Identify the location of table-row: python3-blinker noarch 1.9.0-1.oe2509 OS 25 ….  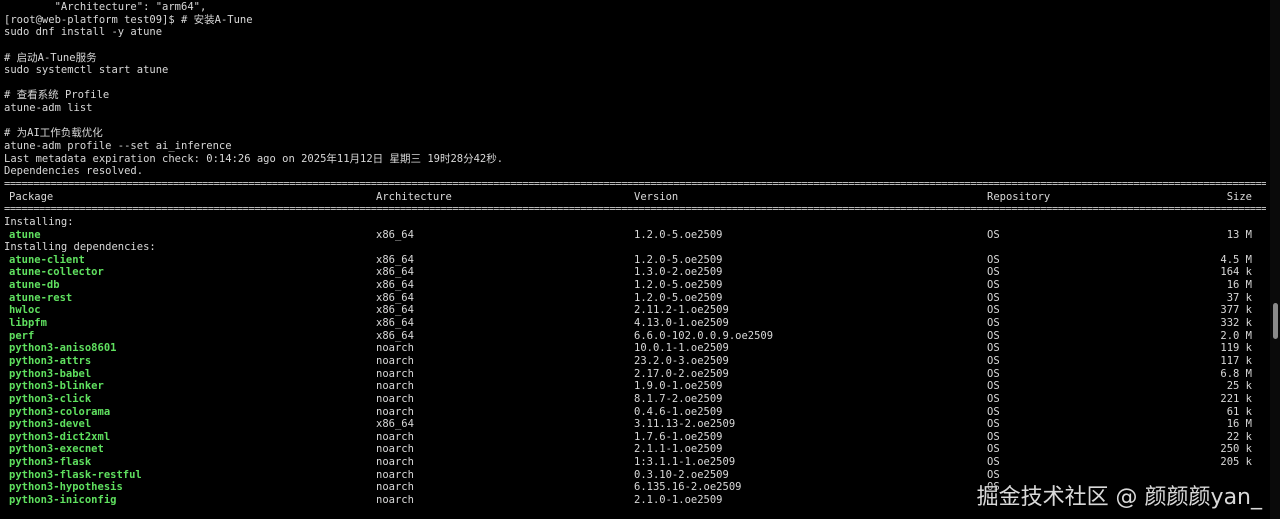
(635, 386).